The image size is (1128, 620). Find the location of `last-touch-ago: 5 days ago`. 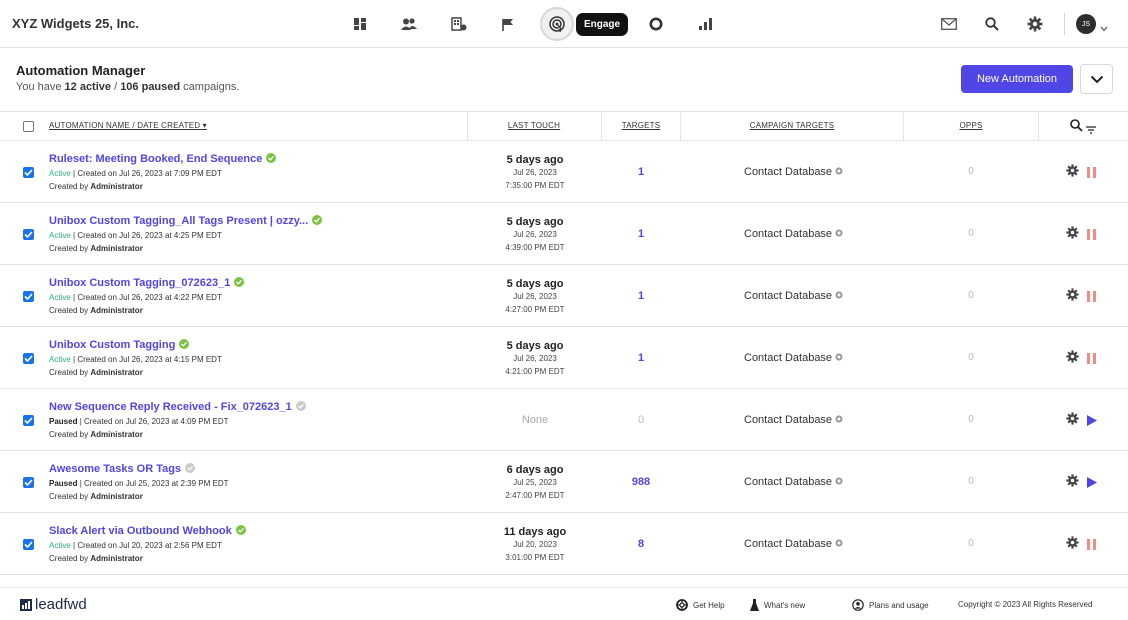

last-touch-ago: 5 days ago is located at coordinates (535, 346).